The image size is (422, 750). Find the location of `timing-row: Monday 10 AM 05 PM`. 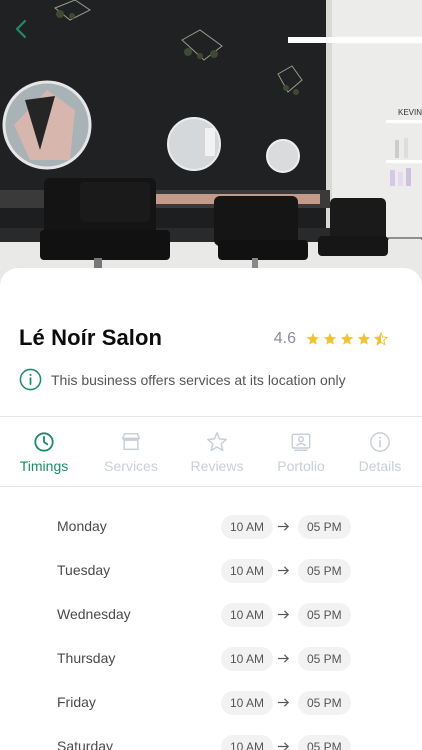

timing-row: Monday 10 AM 05 PM is located at coordinates (211, 527).